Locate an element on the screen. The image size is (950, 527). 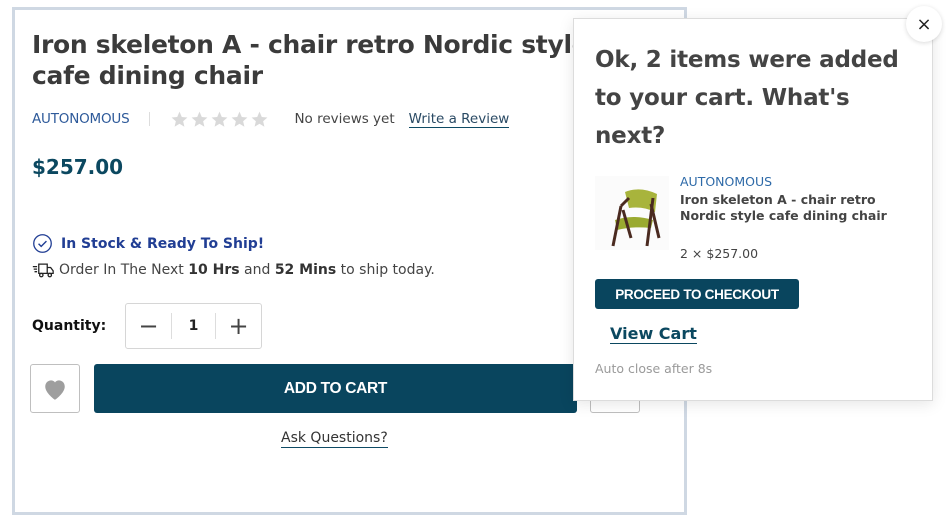
auto-close-text: Auto close after 8s is located at coordinates (654, 368).